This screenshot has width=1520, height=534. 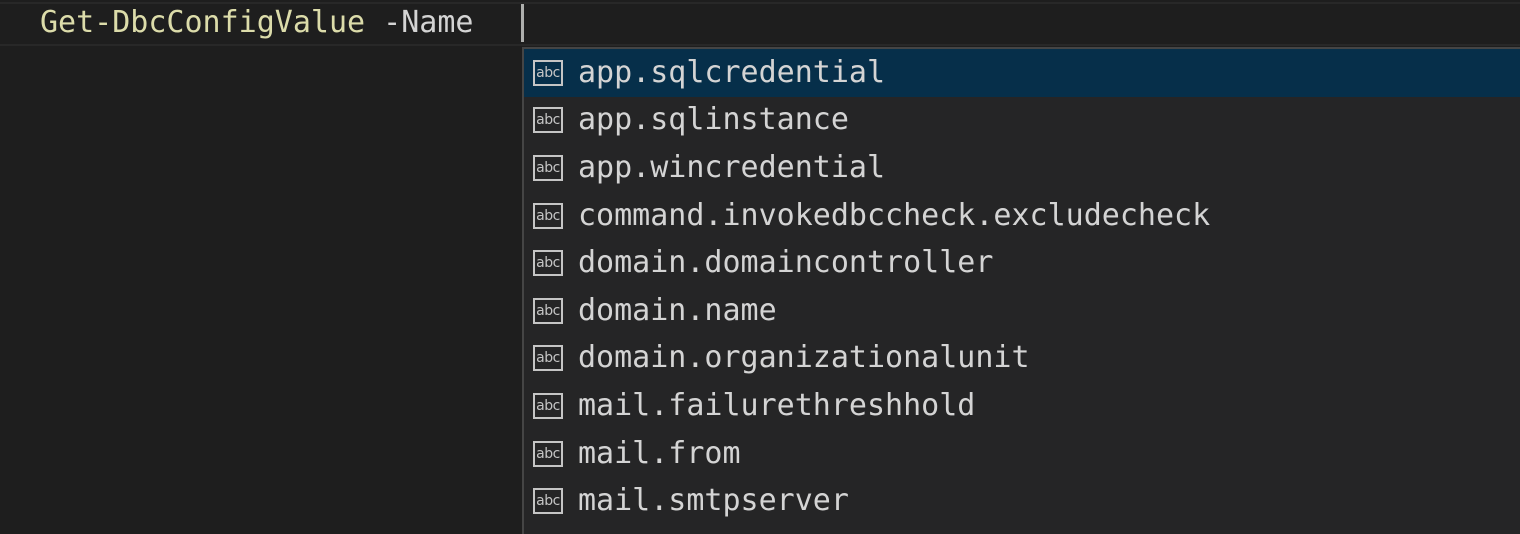 I want to click on suggestion-item: abc domain.domaincontroller, so click(x=1022, y=263).